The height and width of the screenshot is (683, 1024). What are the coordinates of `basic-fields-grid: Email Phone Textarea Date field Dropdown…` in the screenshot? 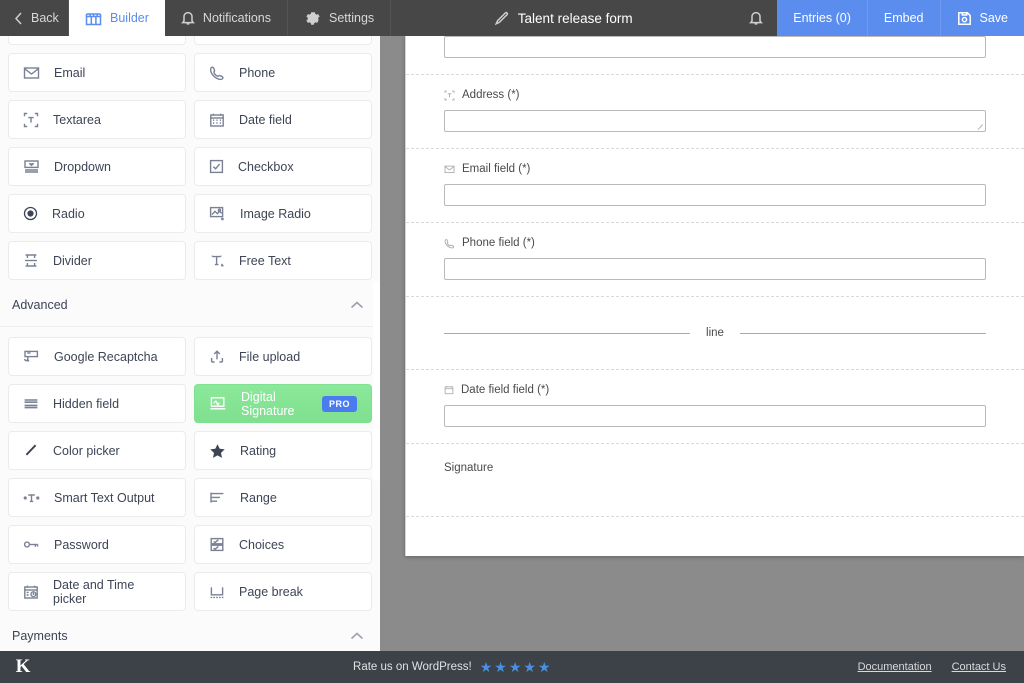 It's located at (190, 166).